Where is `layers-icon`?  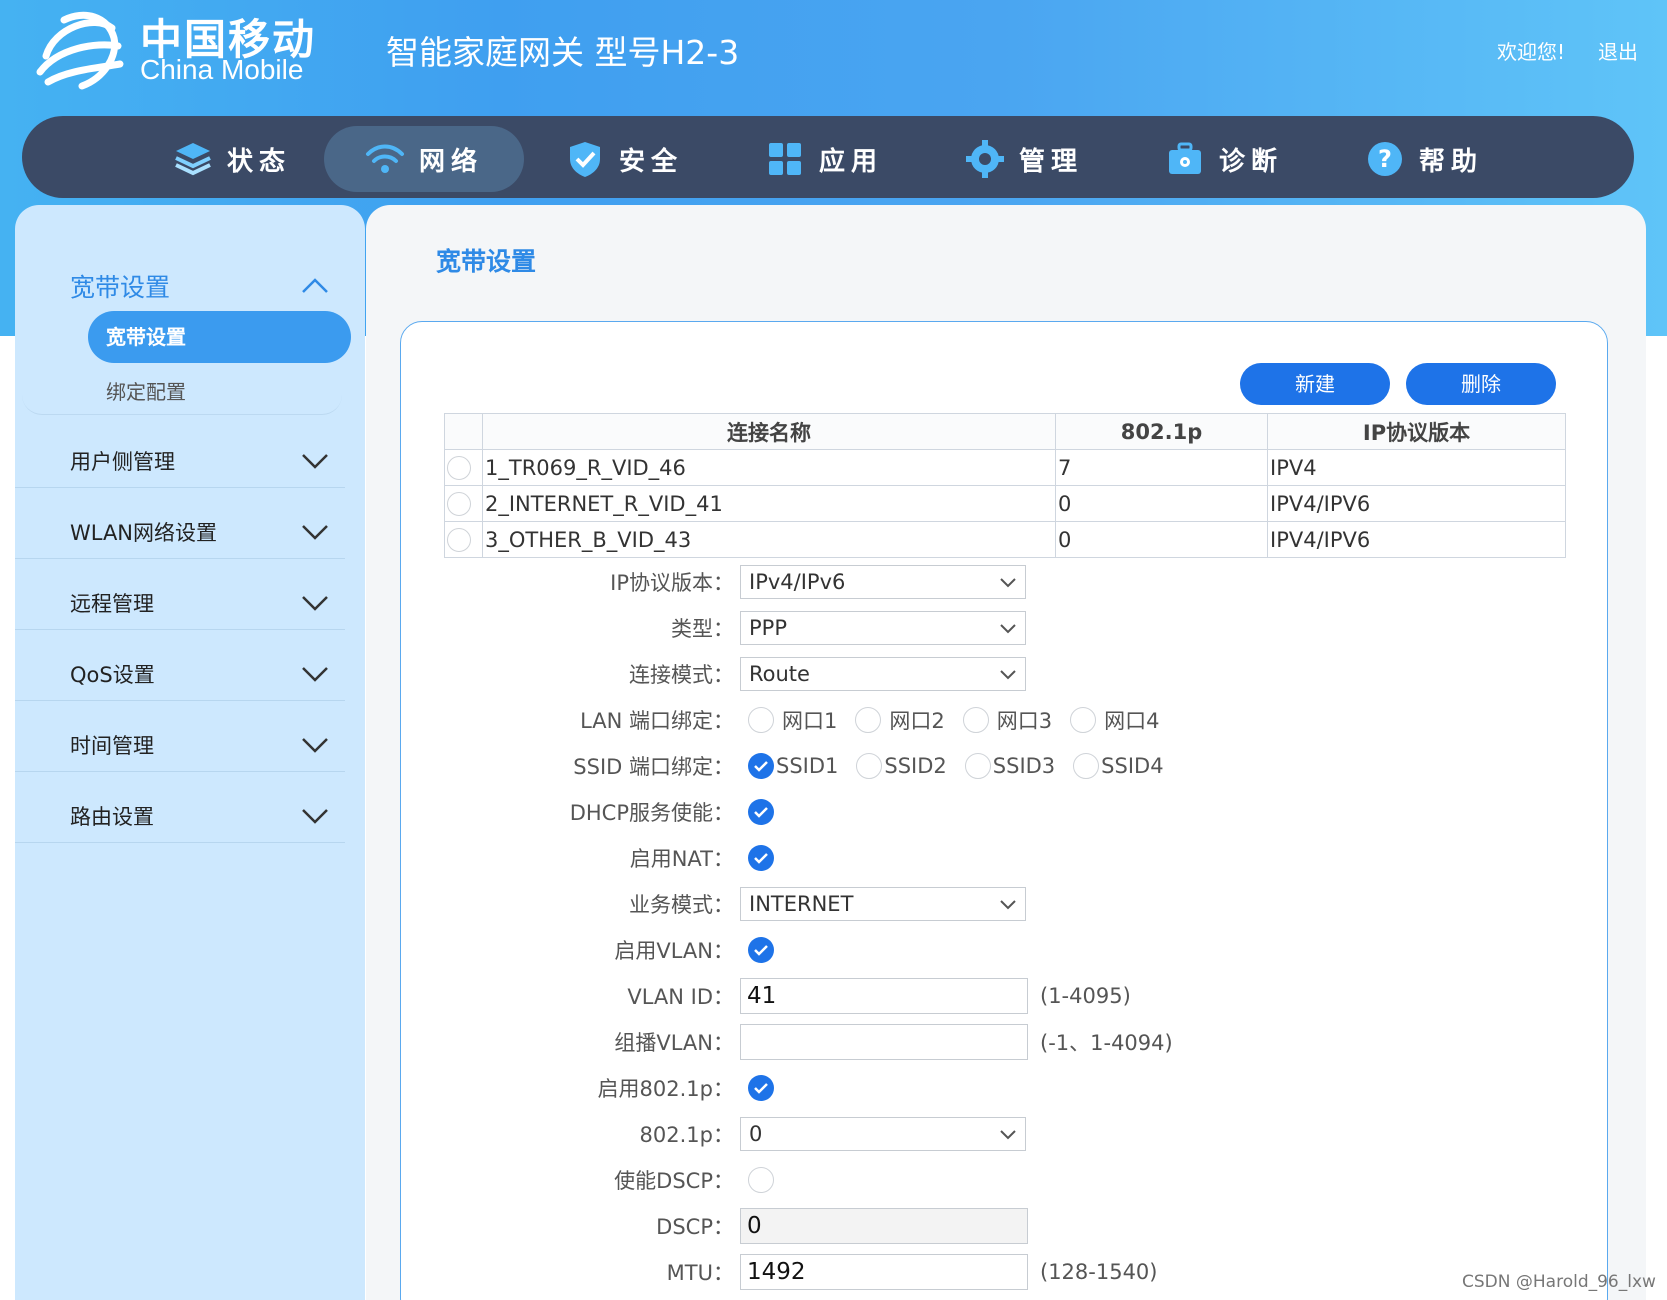 layers-icon is located at coordinates (193, 159).